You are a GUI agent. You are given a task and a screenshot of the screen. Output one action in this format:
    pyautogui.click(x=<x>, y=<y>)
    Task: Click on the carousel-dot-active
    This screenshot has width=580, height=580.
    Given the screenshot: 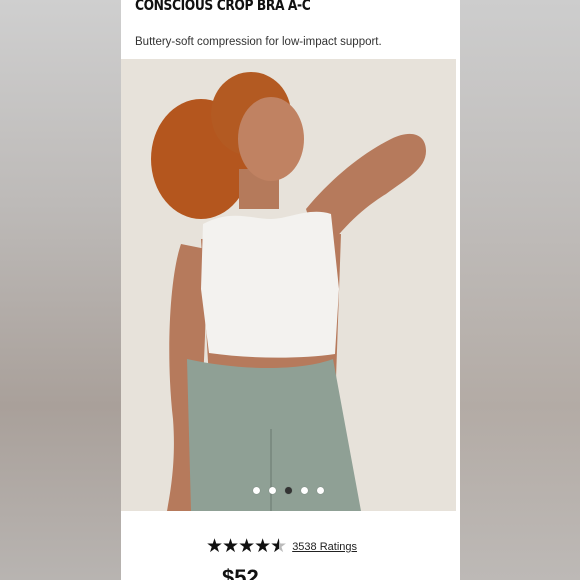 What is the action you would take?
    pyautogui.click(x=288, y=490)
    